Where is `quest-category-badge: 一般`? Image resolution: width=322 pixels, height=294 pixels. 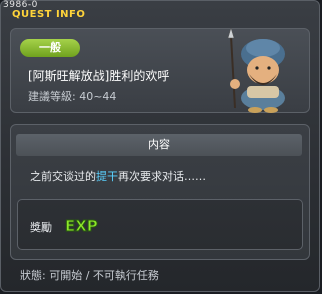 quest-category-badge: 一般 is located at coordinates (50, 48).